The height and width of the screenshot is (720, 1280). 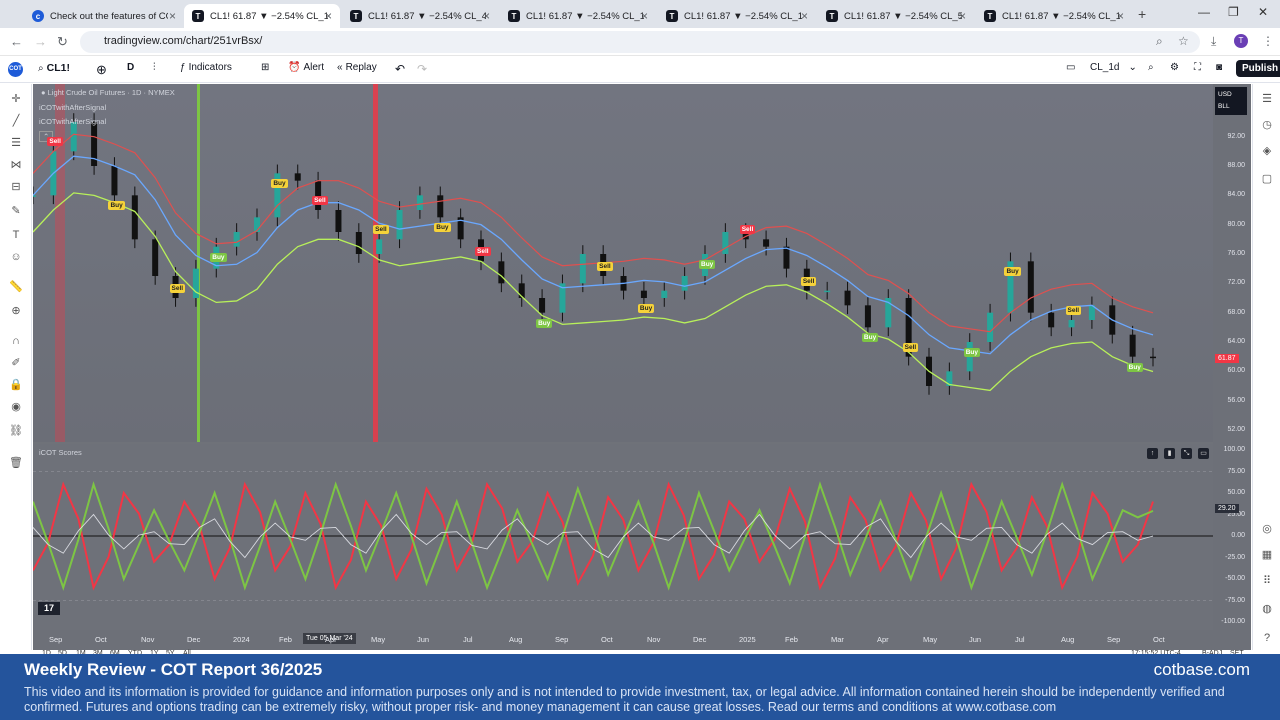 I want to click on magnet-icon: ∩, so click(x=16, y=341).